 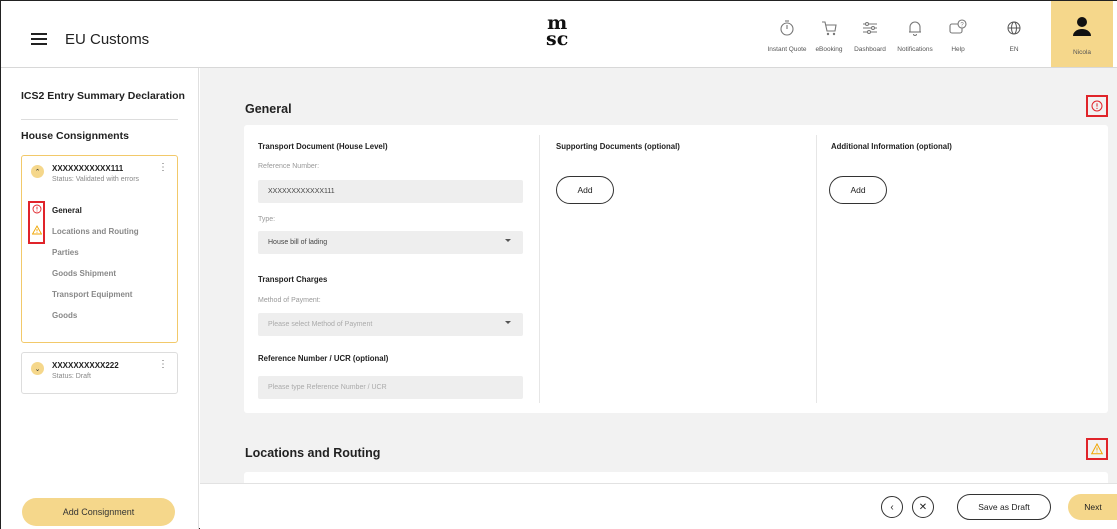 I want to click on transport-document-title: Transport Document (House Level), so click(x=323, y=146).